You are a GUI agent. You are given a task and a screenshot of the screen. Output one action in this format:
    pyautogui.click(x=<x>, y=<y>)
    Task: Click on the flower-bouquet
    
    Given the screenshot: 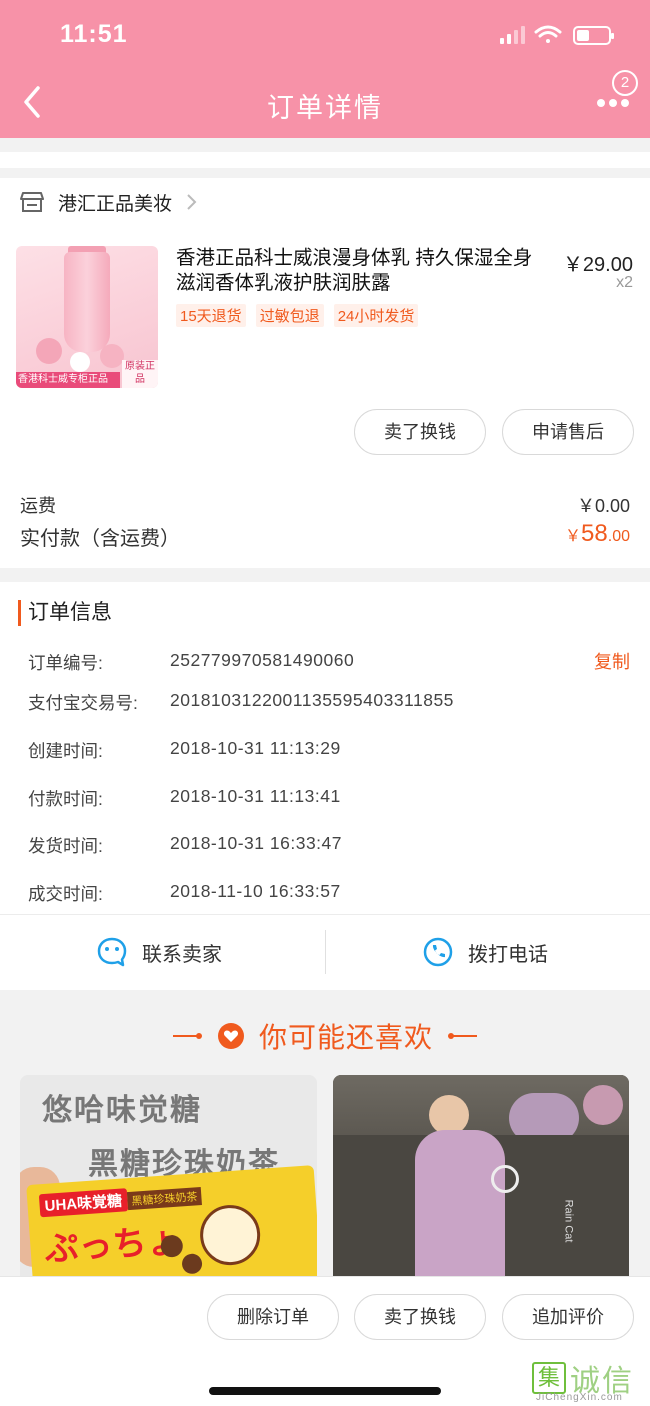 What is the action you would take?
    pyautogui.click(x=603, y=1105)
    